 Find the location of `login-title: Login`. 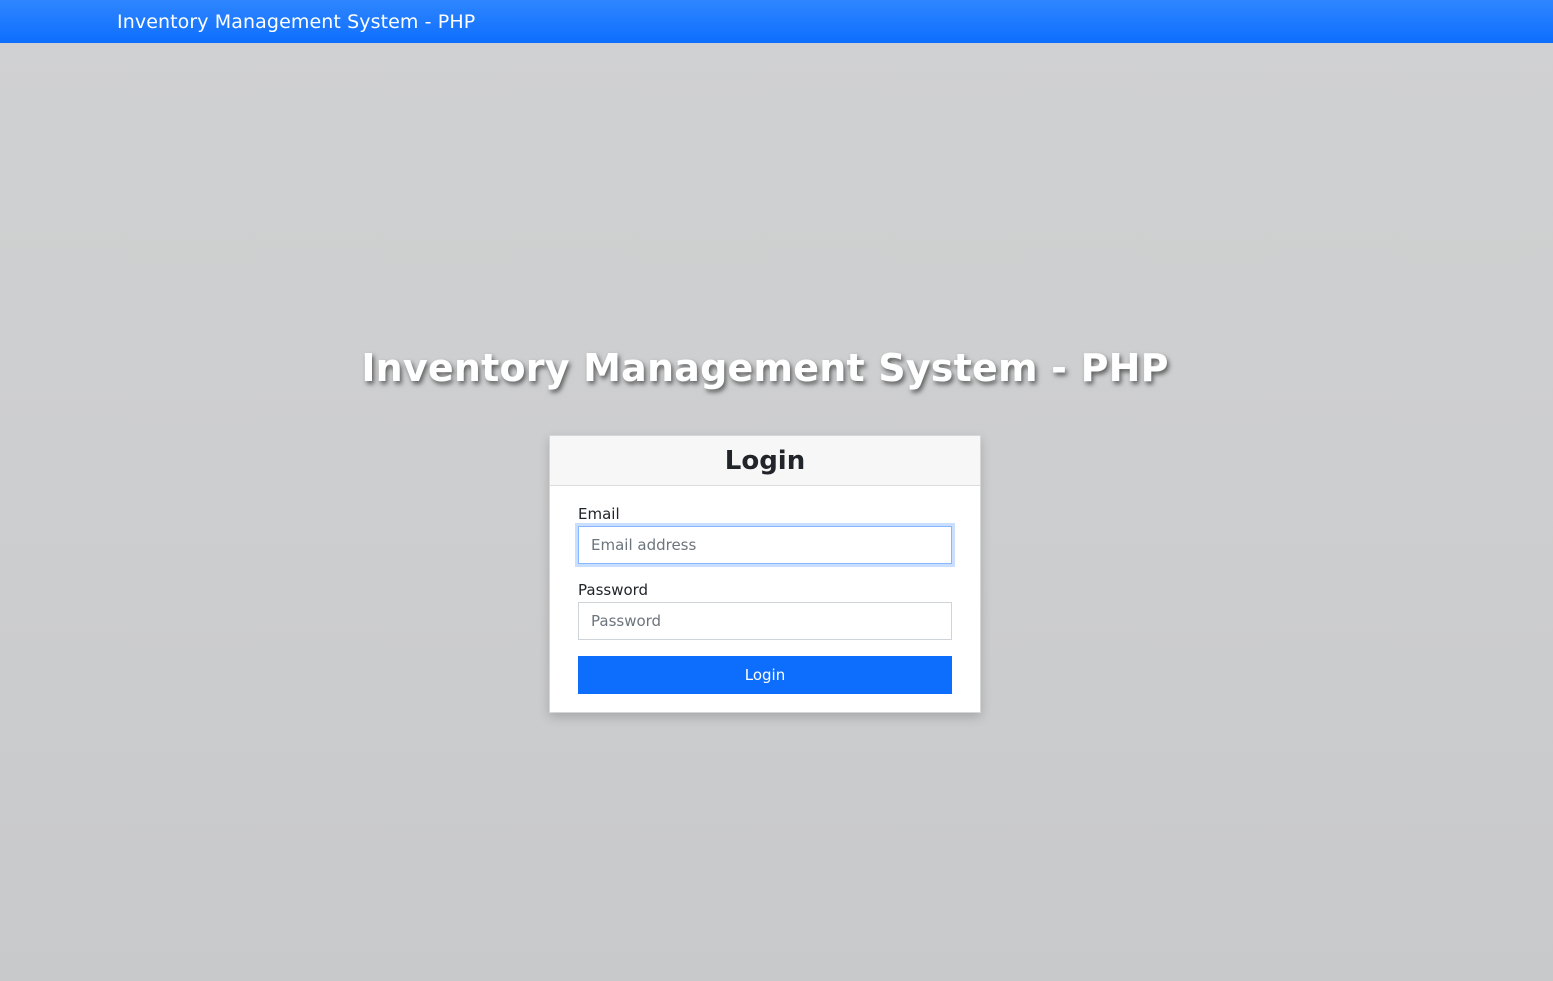

login-title: Login is located at coordinates (765, 460).